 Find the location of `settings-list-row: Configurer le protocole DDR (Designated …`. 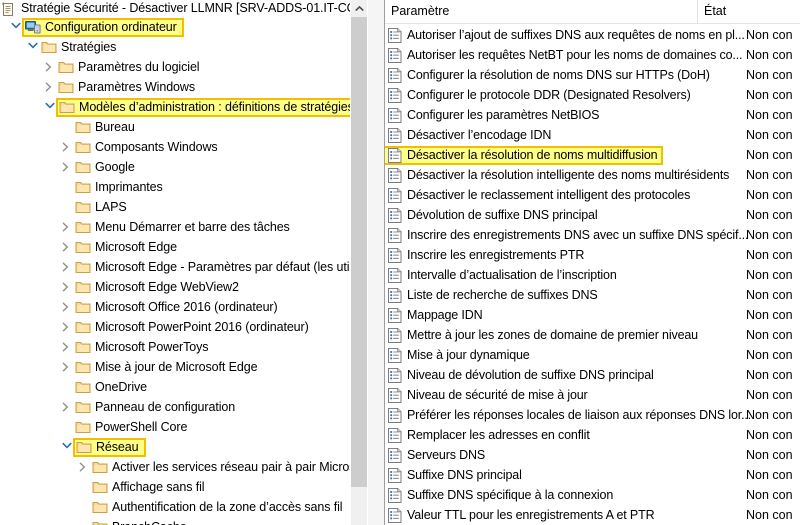

settings-list-row: Configurer le protocole DDR (Designated … is located at coordinates (592, 95).